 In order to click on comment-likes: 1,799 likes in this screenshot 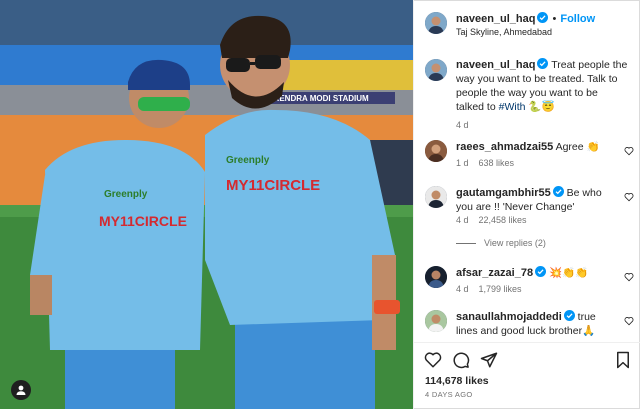, I will do `click(500, 289)`.